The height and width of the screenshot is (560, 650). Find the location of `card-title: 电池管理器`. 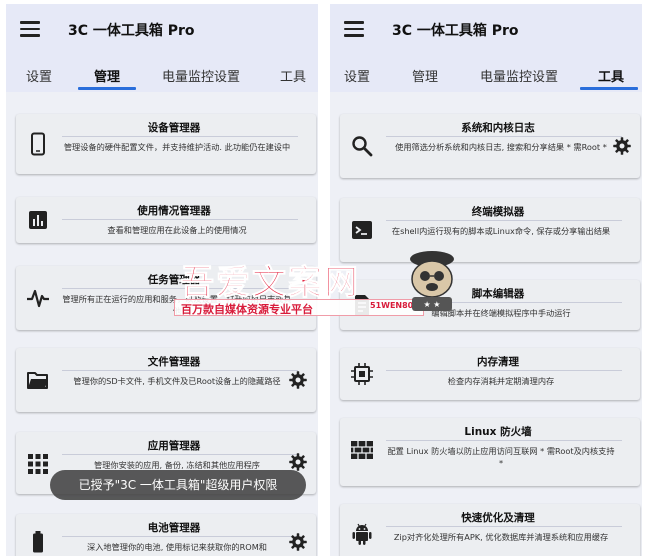

card-title: 电池管理器 is located at coordinates (174, 528).